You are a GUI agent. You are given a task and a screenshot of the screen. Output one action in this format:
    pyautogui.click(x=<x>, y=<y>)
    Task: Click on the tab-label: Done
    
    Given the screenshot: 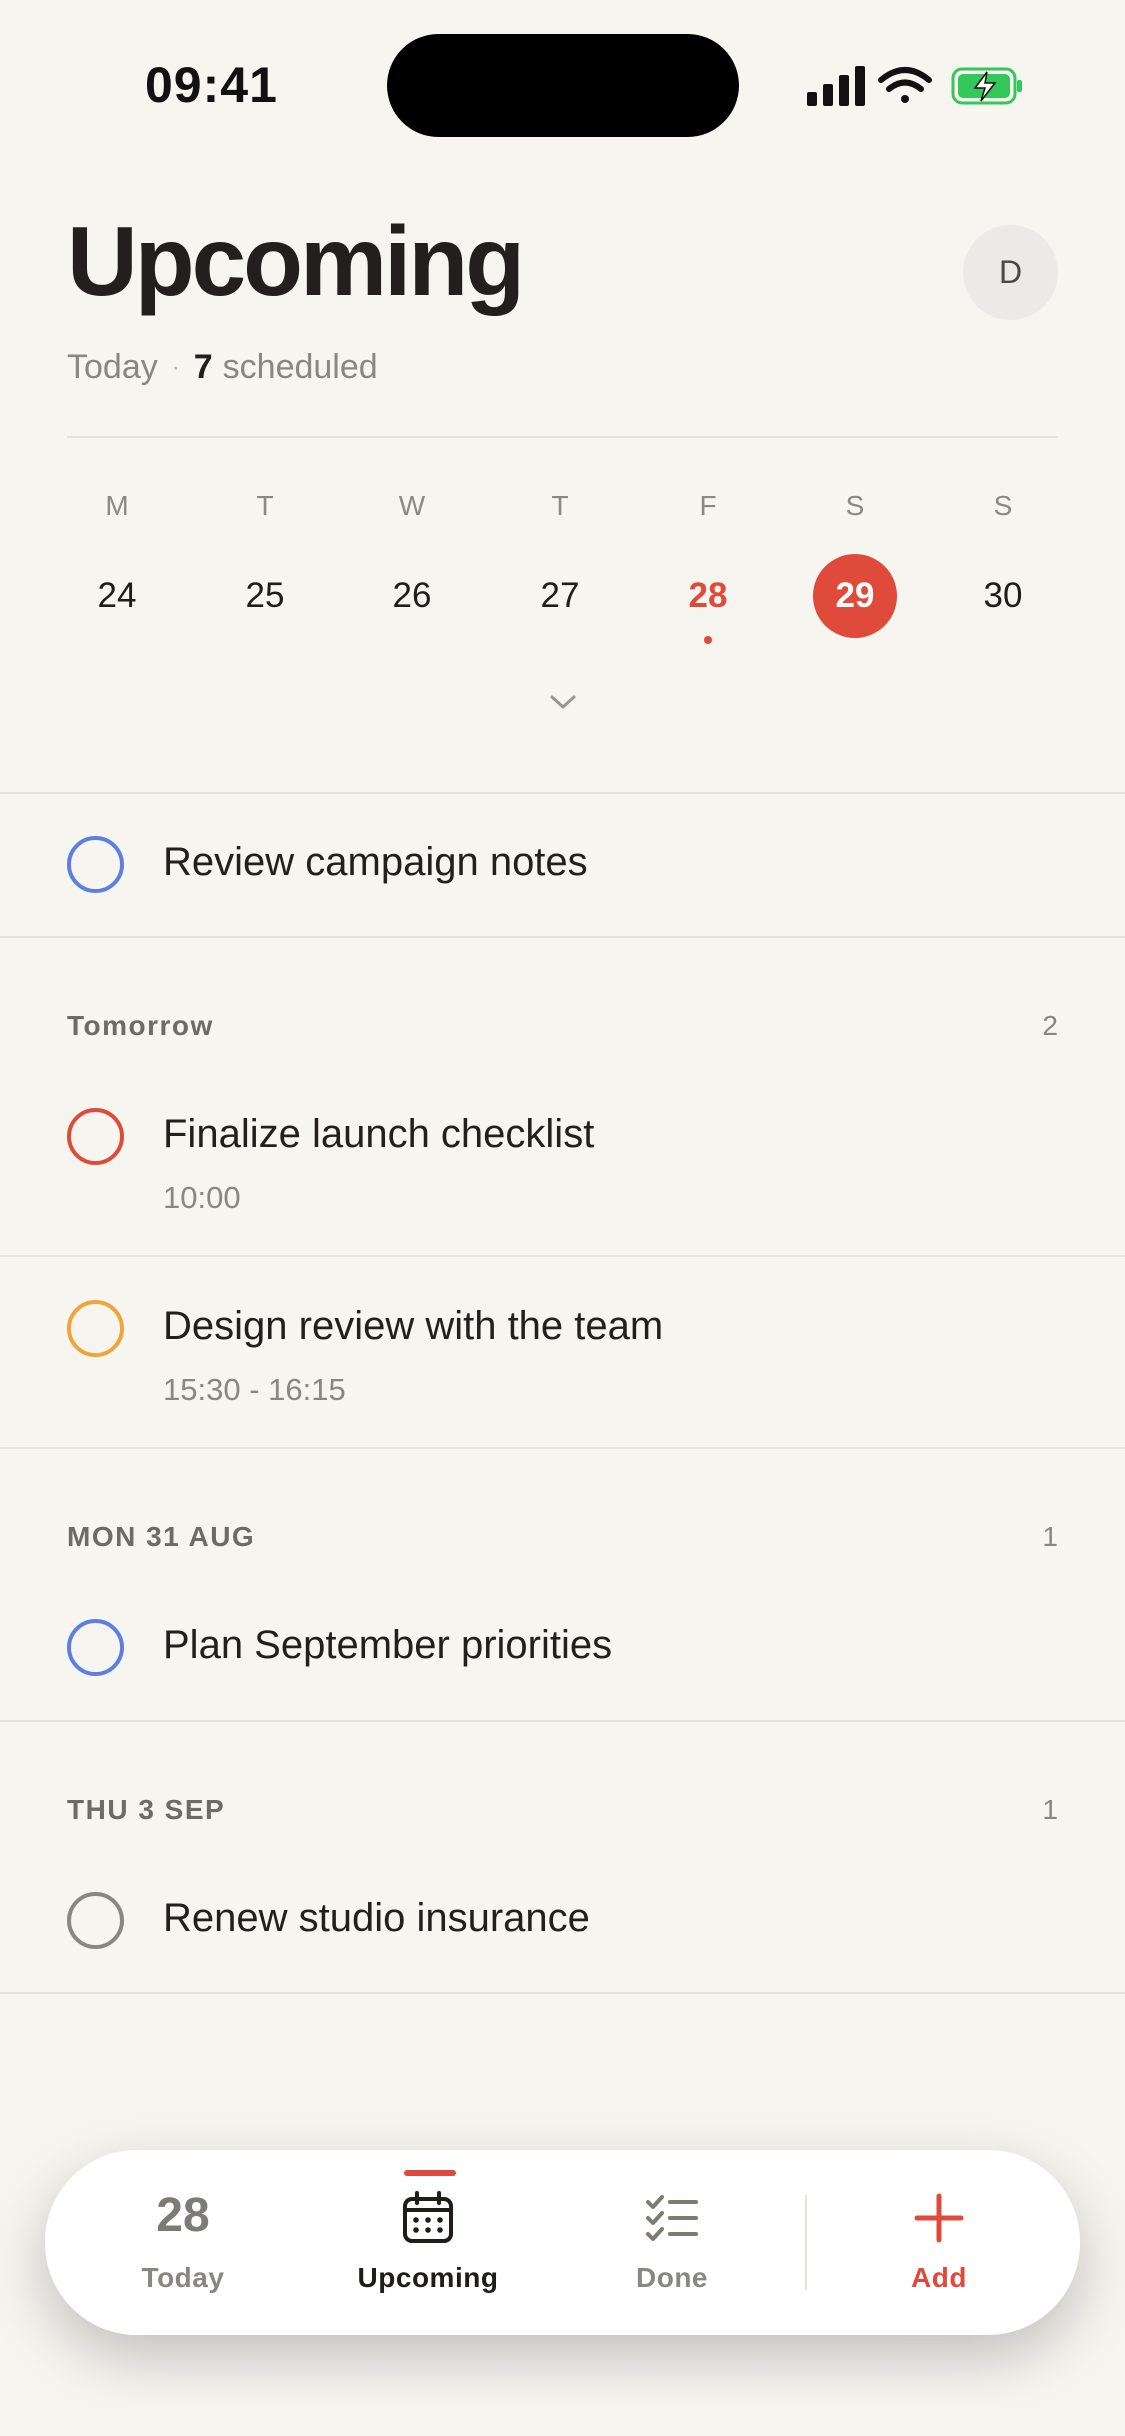 What is the action you would take?
    pyautogui.click(x=672, y=2277)
    